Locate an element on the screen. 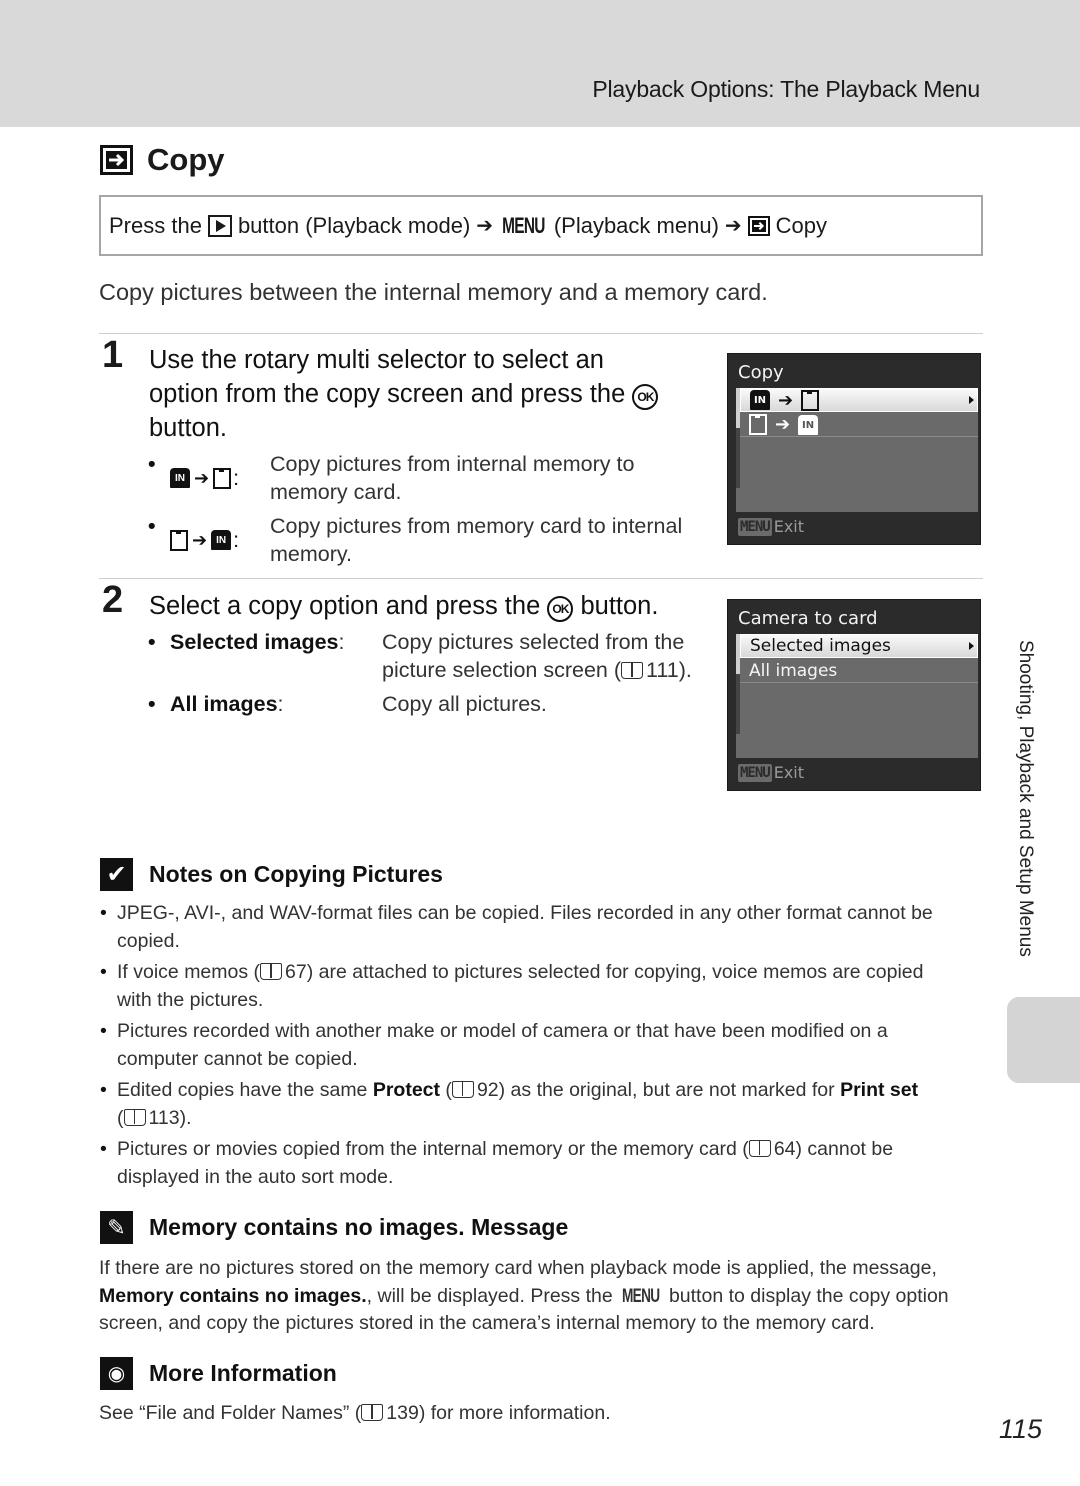  screen-footer: MENU Exit is located at coordinates (771, 526).